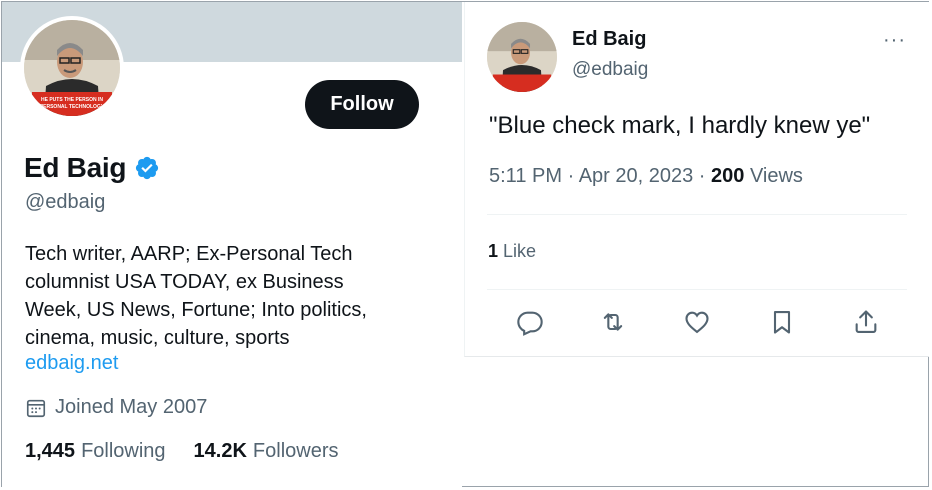 The width and height of the screenshot is (932, 490). I want to click on joined-date: Joined May 2007, so click(116, 407).